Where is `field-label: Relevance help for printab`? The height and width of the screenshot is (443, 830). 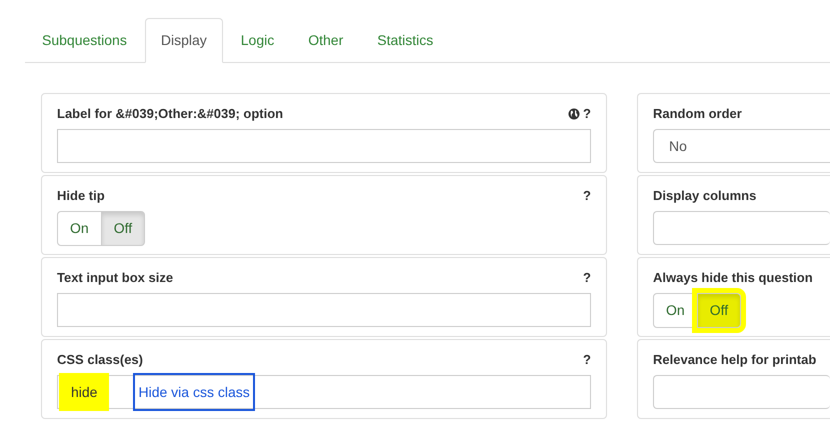
field-label: Relevance help for printab is located at coordinates (734, 360).